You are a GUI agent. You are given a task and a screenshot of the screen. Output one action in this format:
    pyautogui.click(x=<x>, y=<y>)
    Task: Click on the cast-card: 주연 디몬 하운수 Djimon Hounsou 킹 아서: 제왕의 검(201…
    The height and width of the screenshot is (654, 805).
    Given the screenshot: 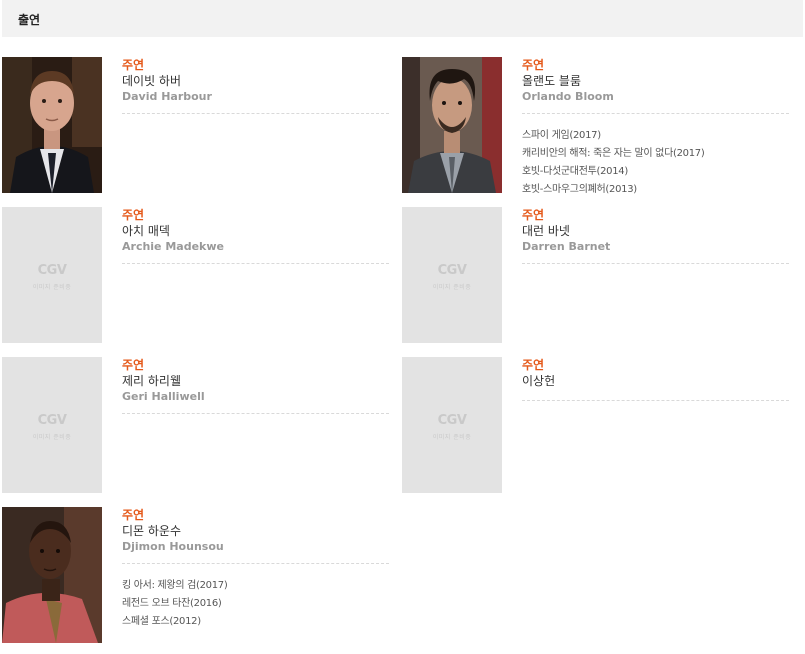 What is the action you would take?
    pyautogui.click(x=196, y=575)
    